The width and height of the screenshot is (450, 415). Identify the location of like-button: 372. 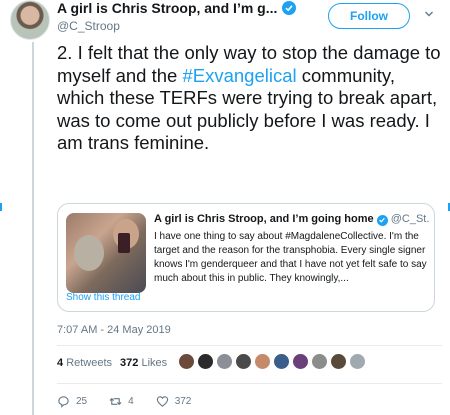
(174, 401).